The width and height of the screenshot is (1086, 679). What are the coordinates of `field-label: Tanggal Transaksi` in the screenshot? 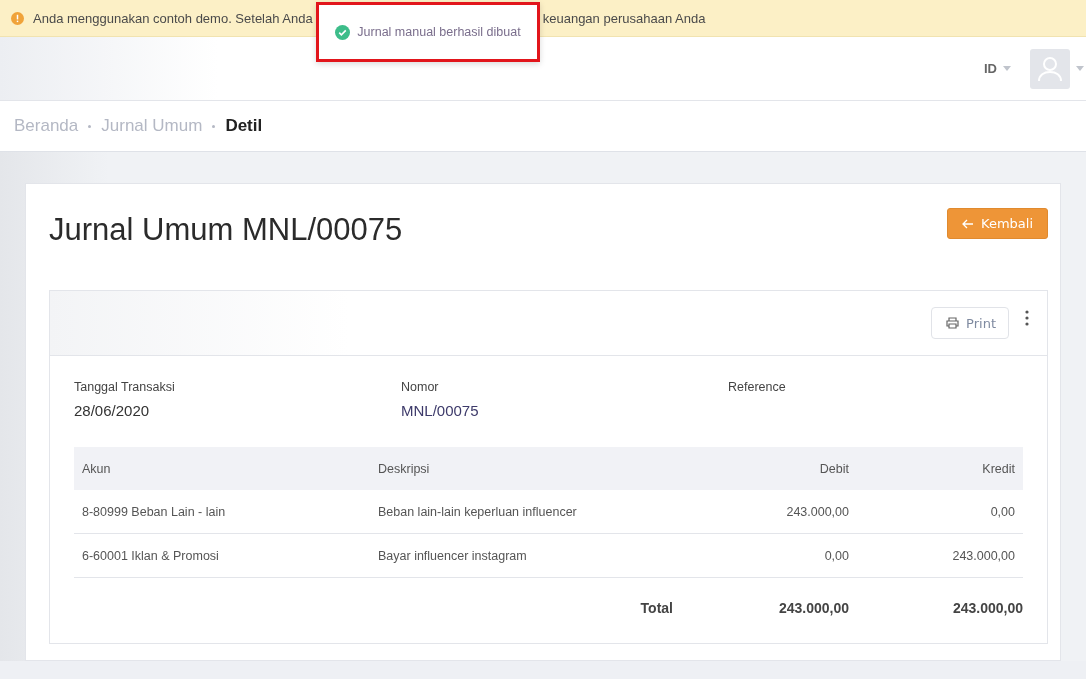 It's located at (125, 387).